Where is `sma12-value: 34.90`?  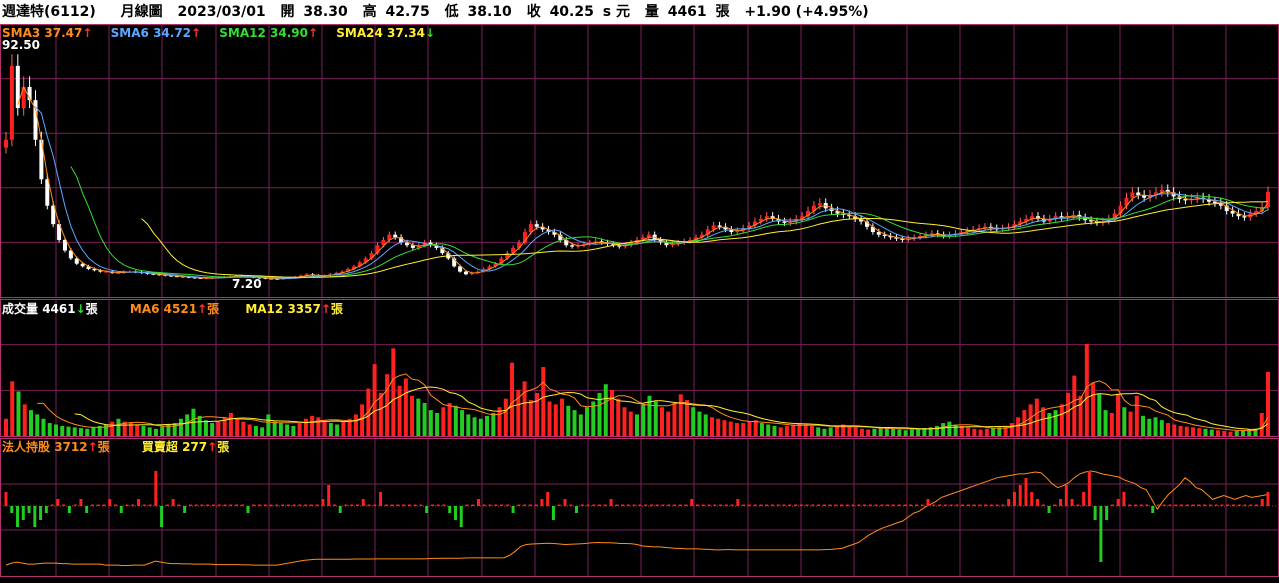 sma12-value: 34.90 is located at coordinates (289, 33).